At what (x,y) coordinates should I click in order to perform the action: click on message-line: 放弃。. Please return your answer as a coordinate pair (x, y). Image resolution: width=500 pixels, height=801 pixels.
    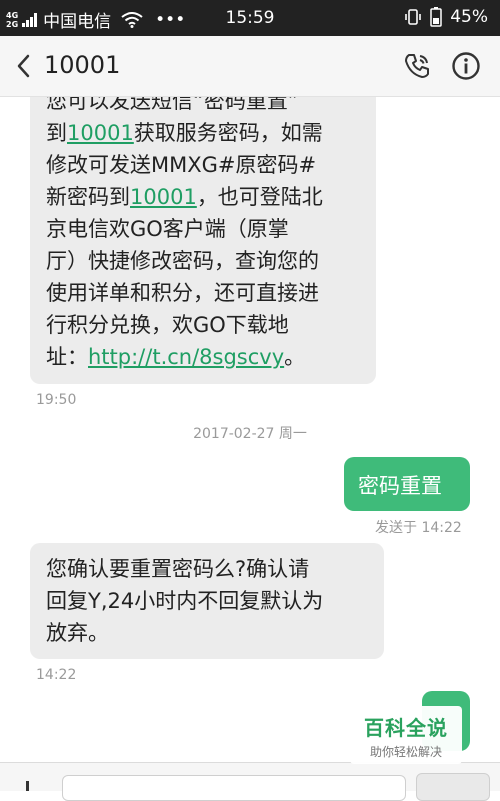
    Looking at the image, I should click on (77, 633).